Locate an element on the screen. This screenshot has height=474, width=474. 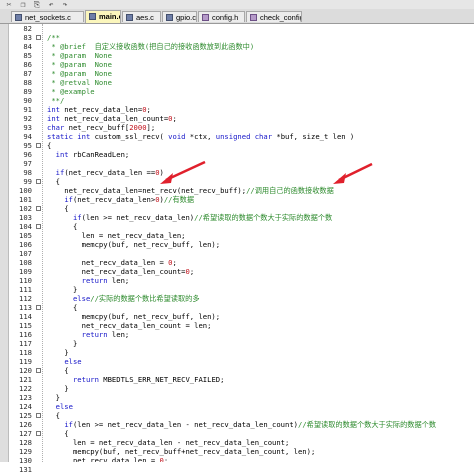
code-line: } is located at coordinates (57, 388).